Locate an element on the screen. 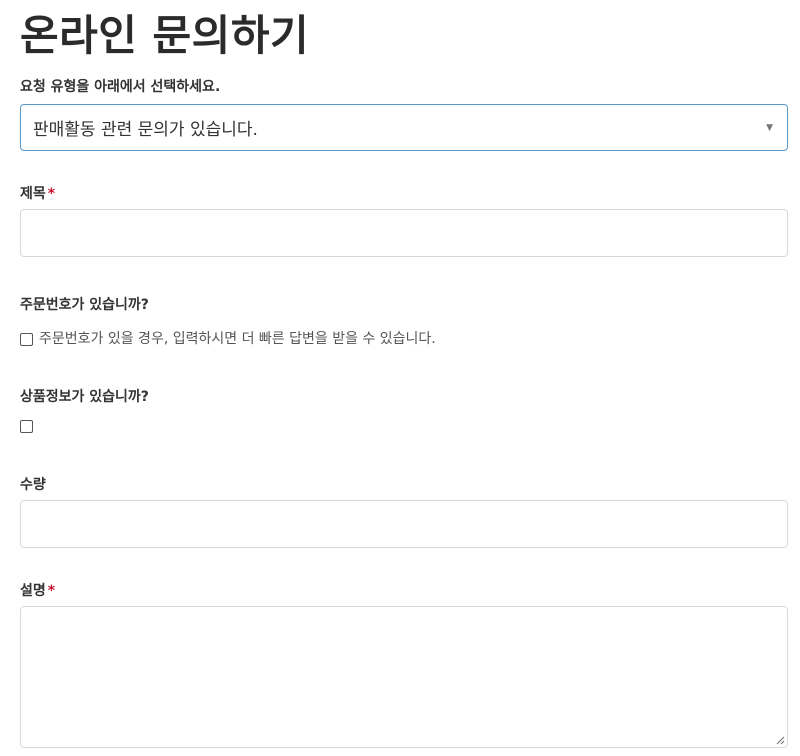 The width and height of the screenshot is (800, 756). quantity-input is located at coordinates (404, 524).